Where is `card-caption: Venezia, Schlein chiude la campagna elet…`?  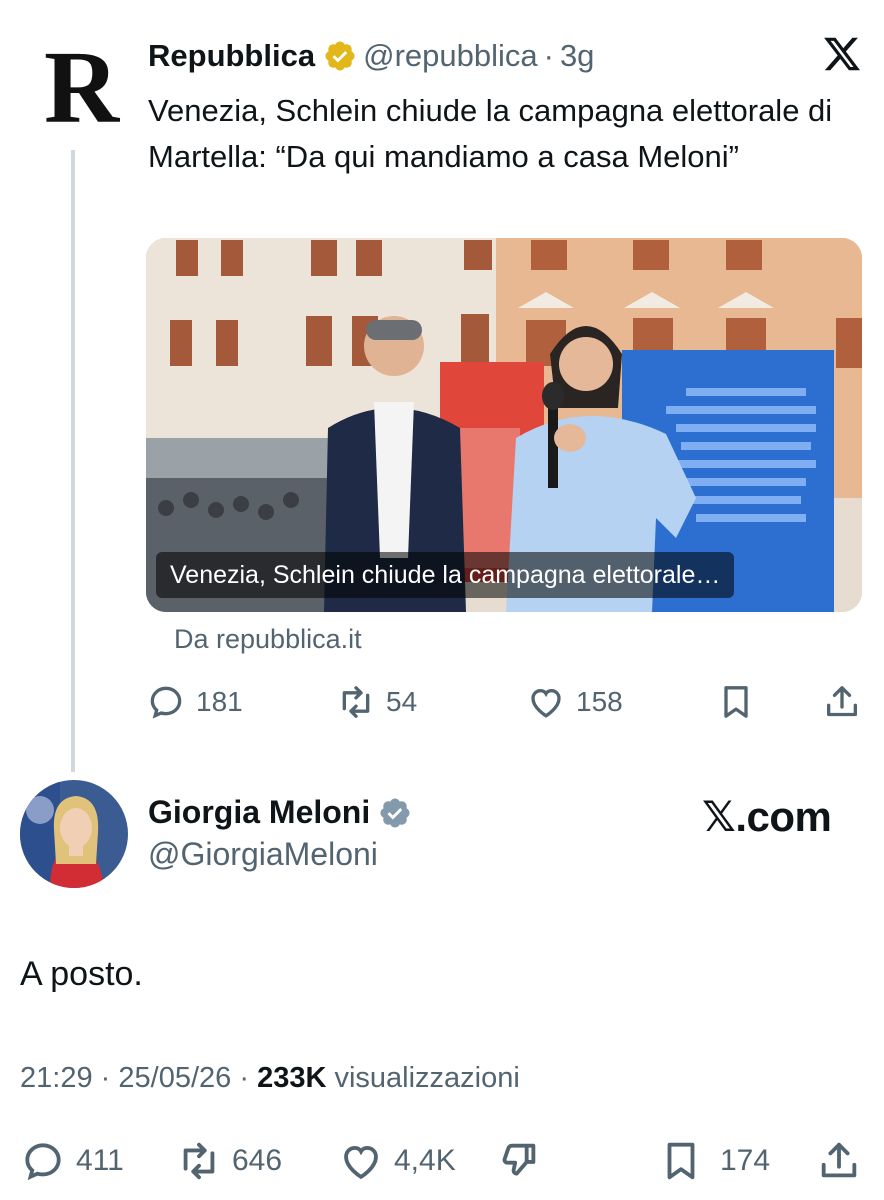 card-caption: Venezia, Schlein chiude la campagna elet… is located at coordinates (445, 575).